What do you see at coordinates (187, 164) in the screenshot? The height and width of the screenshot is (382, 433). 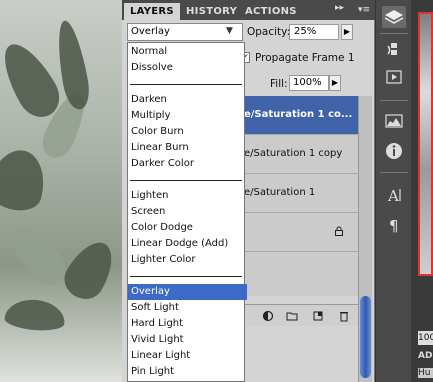 I see `blend-option: Darker Color` at bounding box center [187, 164].